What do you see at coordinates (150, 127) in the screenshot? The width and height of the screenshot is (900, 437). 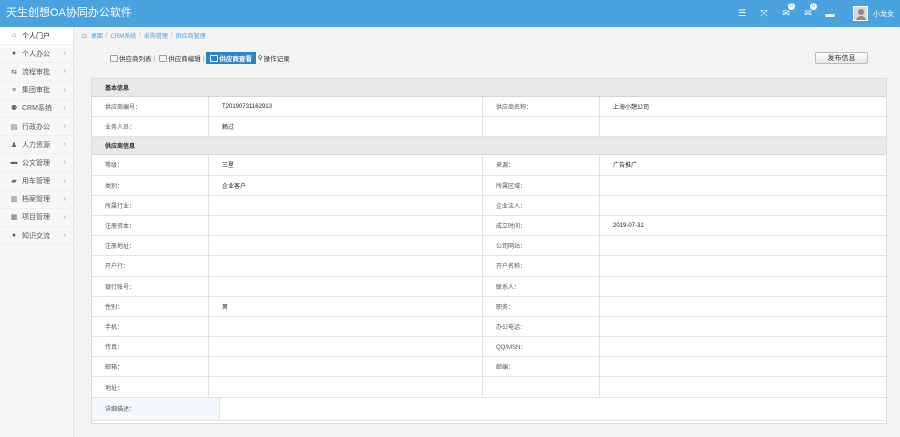 I see `field-label: 业务人员：` at bounding box center [150, 127].